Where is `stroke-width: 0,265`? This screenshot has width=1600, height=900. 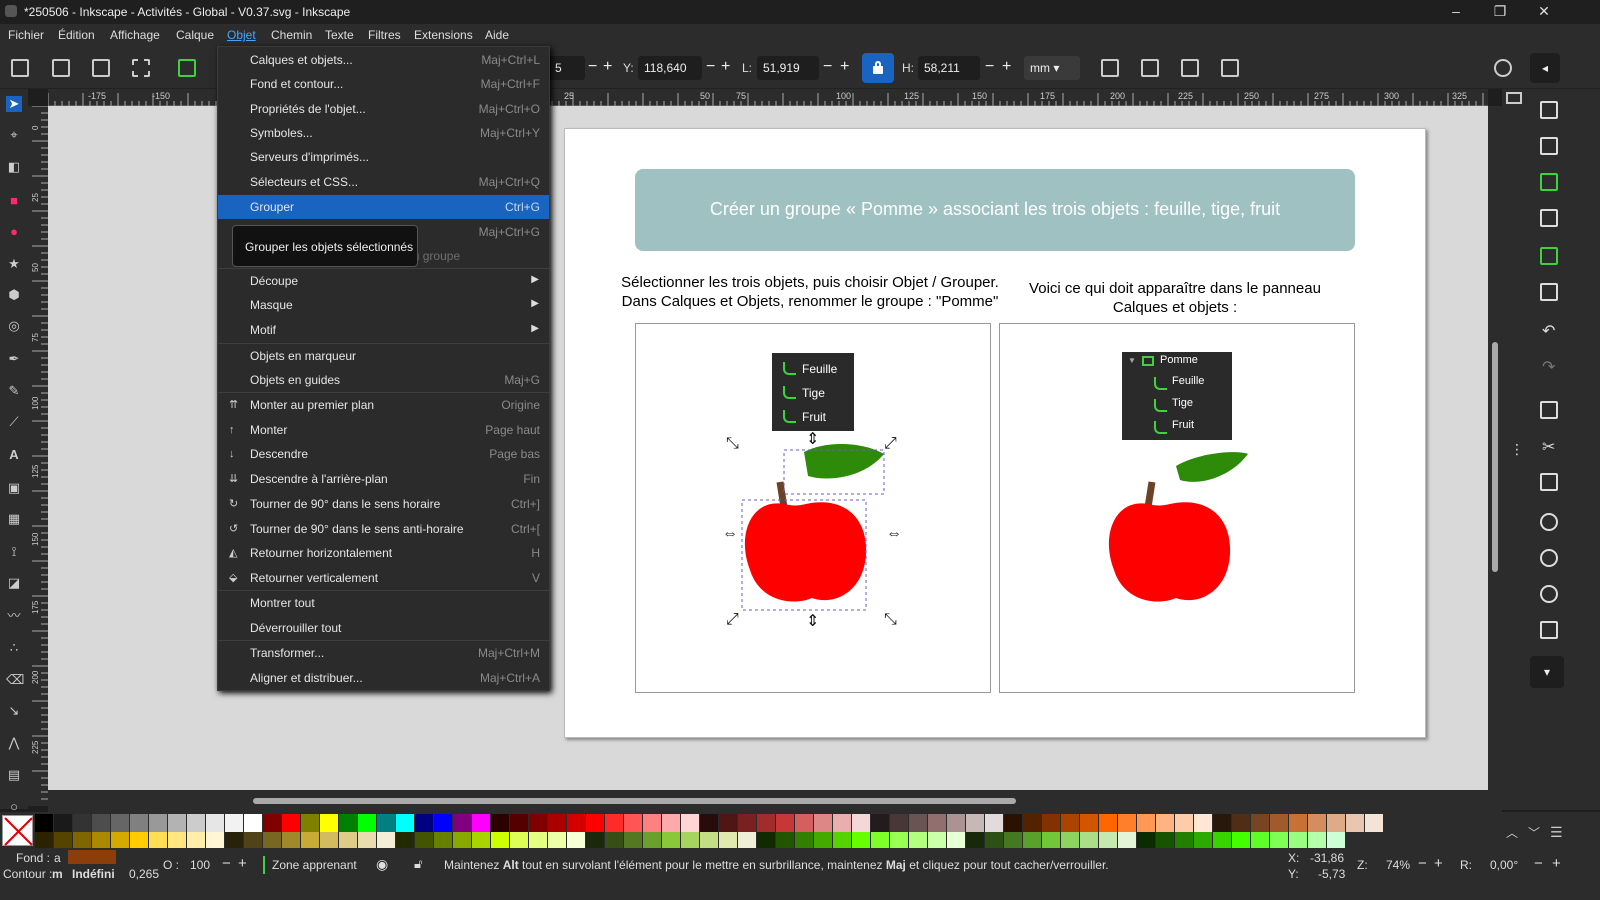 stroke-width: 0,265 is located at coordinates (144, 874).